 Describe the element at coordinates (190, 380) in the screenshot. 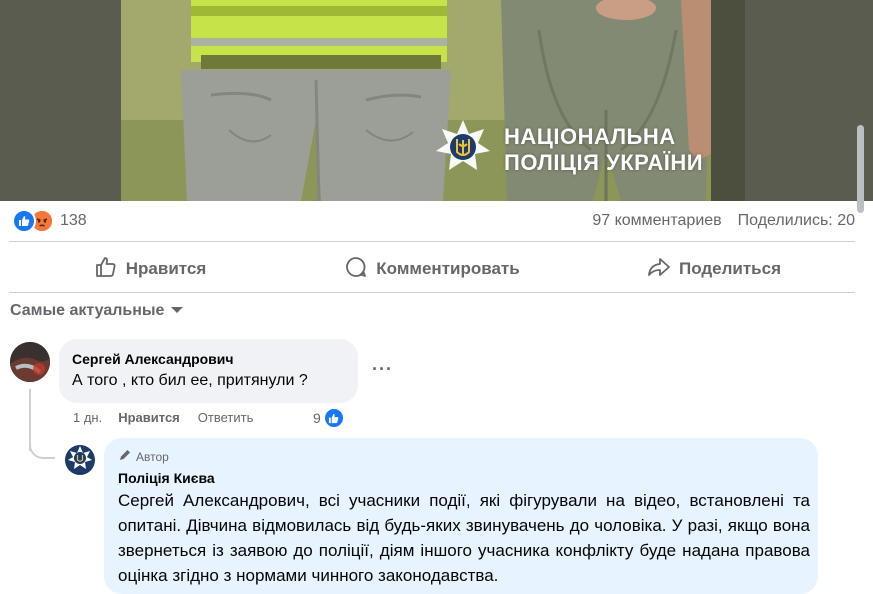

I see `comment-text: А того , кто бил ее, притянули ?` at that location.